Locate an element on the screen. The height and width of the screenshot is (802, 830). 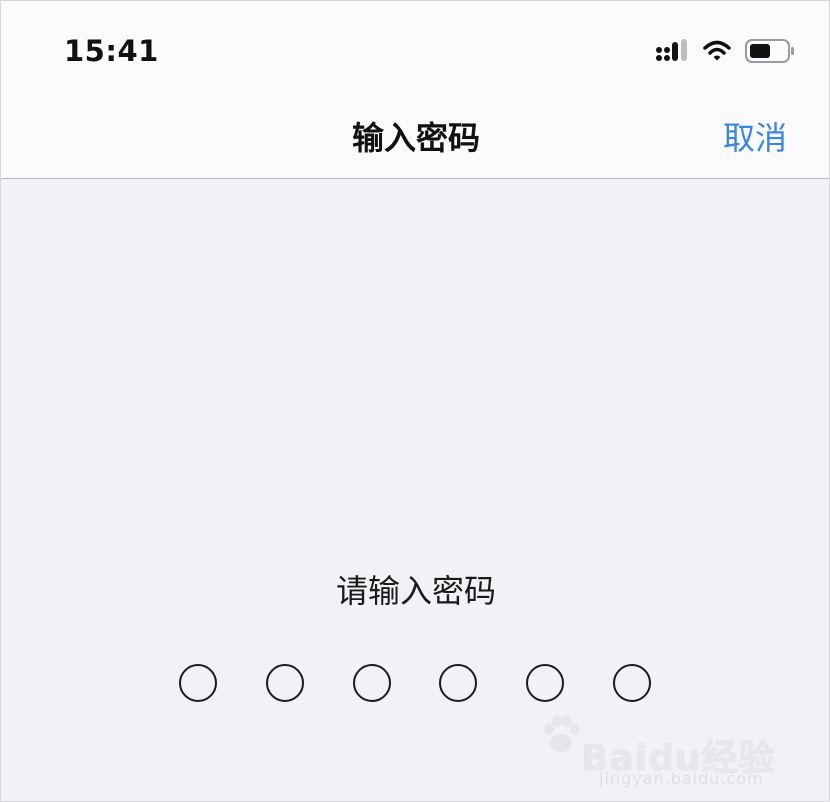
wifi-icon is located at coordinates (717, 50).